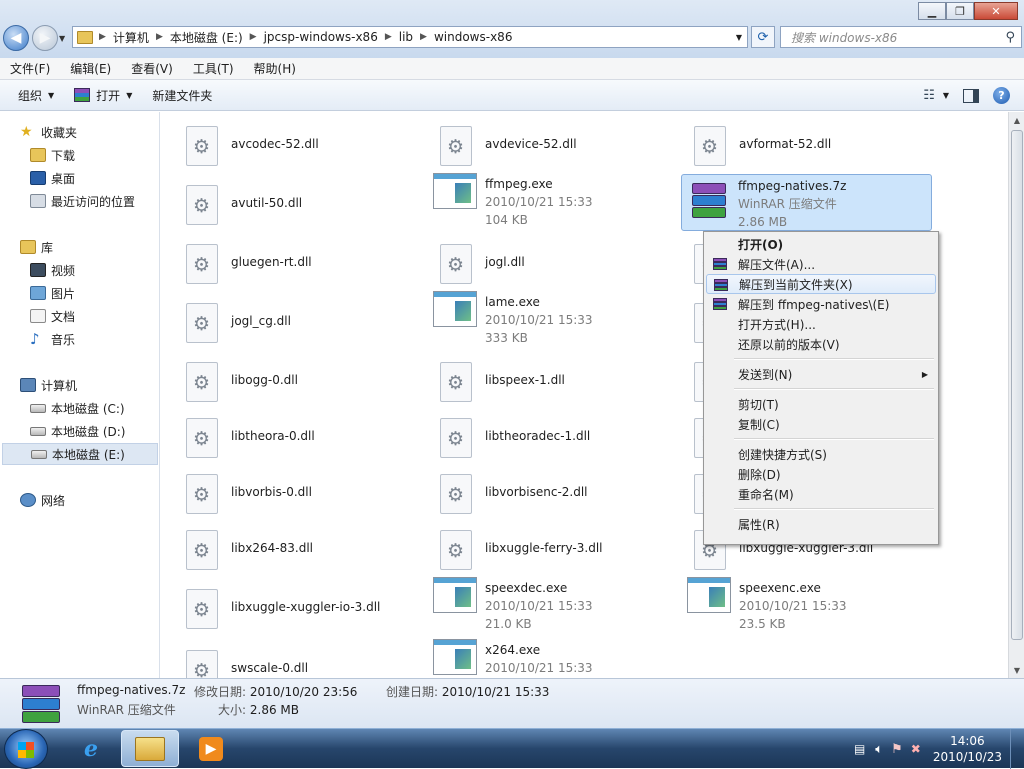  Describe the element at coordinates (131, 37) in the screenshot. I see `breadcrumb-computer: 计算机` at that location.